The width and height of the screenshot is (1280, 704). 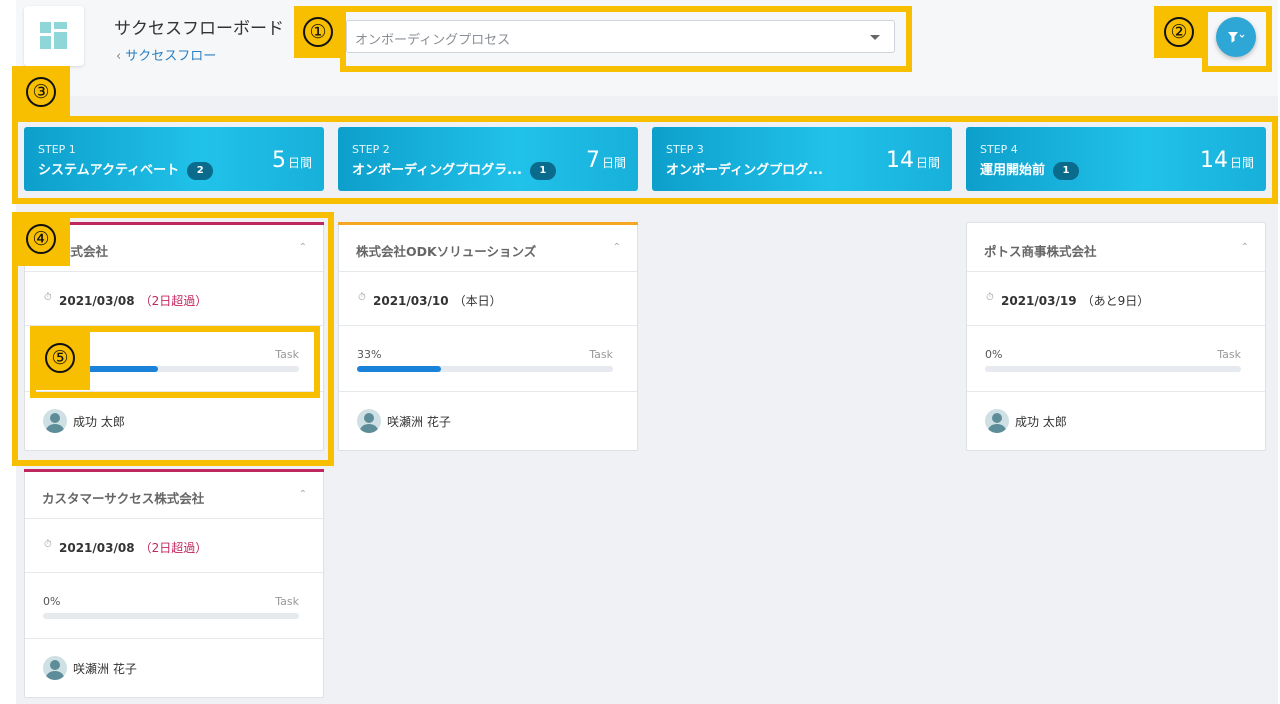 I want to click on callout-badge-4: ④, so click(x=41, y=239).